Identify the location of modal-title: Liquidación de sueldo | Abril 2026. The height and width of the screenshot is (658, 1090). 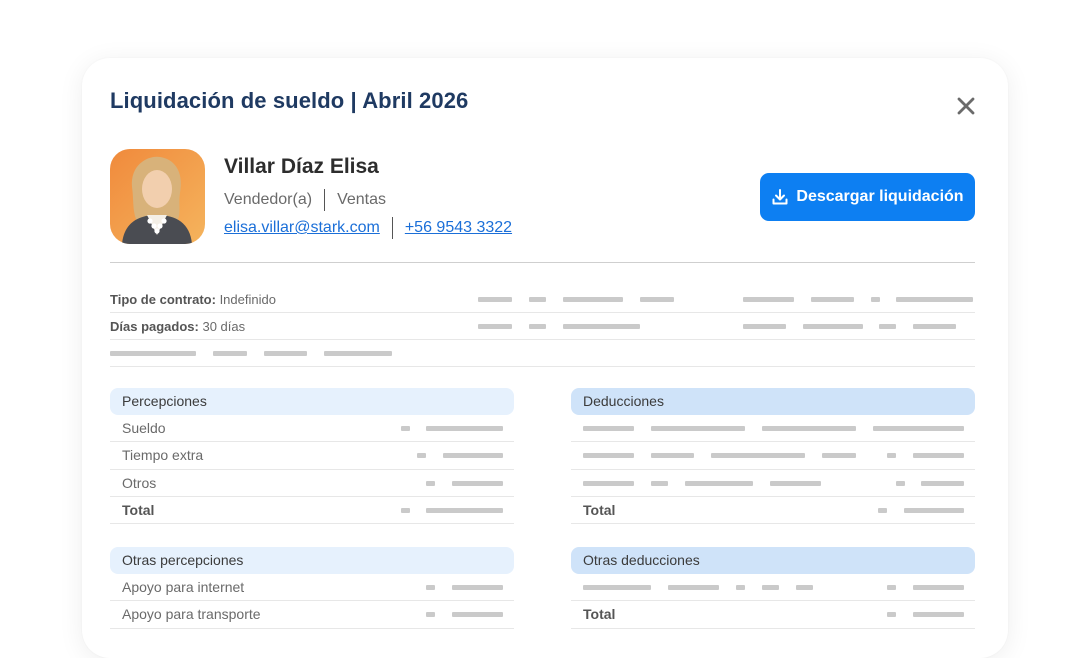
(289, 100).